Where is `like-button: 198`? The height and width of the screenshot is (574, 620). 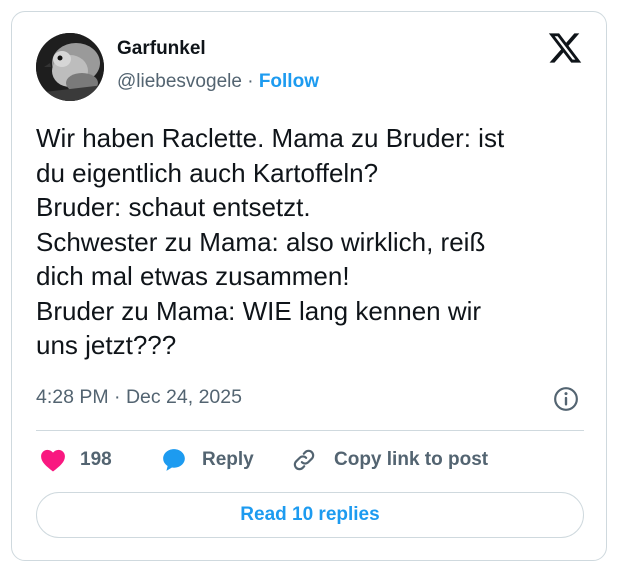 like-button: 198 is located at coordinates (76, 460).